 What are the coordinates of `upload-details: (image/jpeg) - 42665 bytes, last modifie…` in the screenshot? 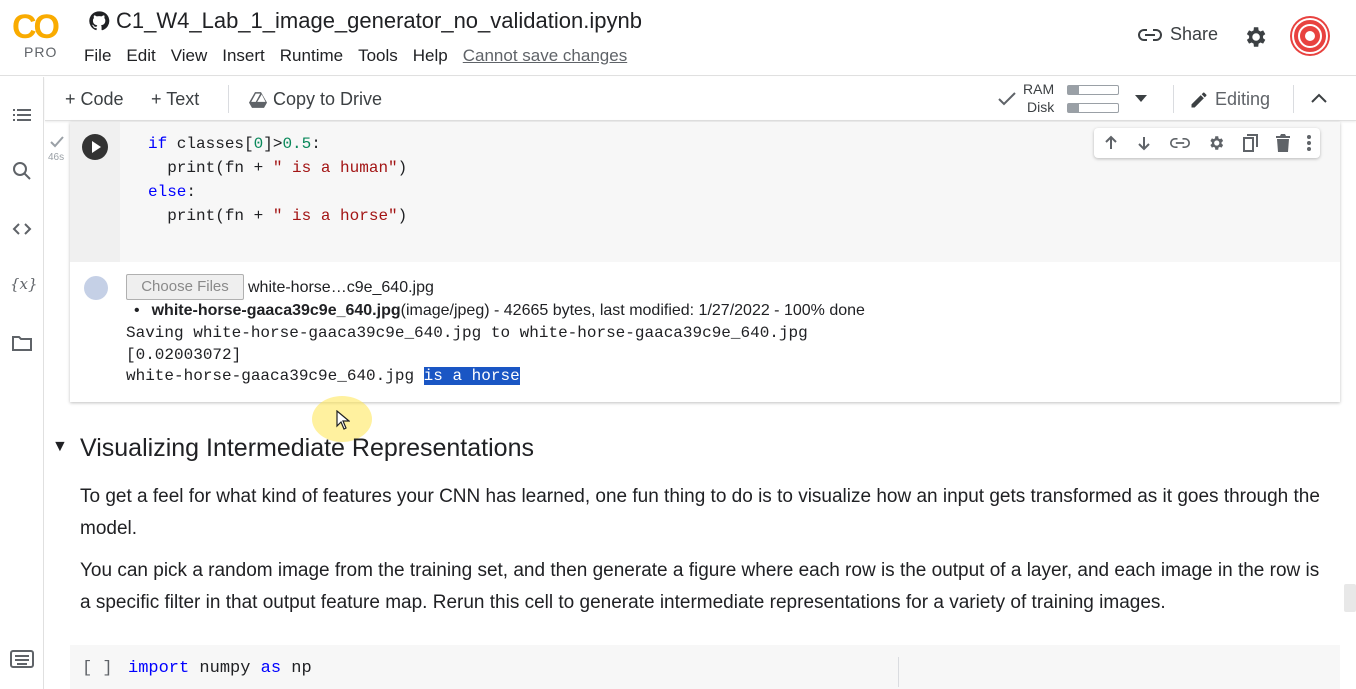 It's located at (632, 310).